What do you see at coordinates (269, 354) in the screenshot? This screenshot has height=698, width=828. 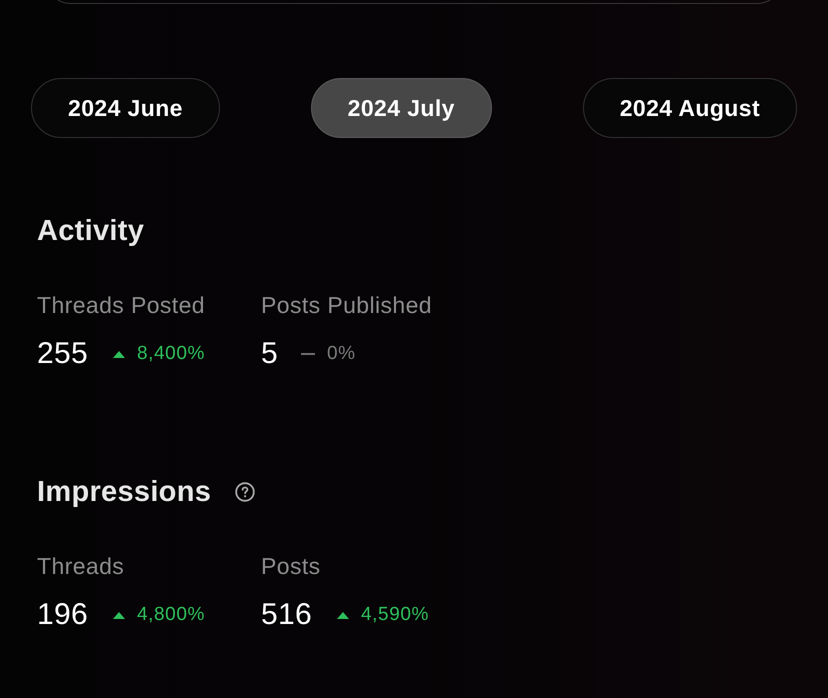 I see `metric-value: 5` at bounding box center [269, 354].